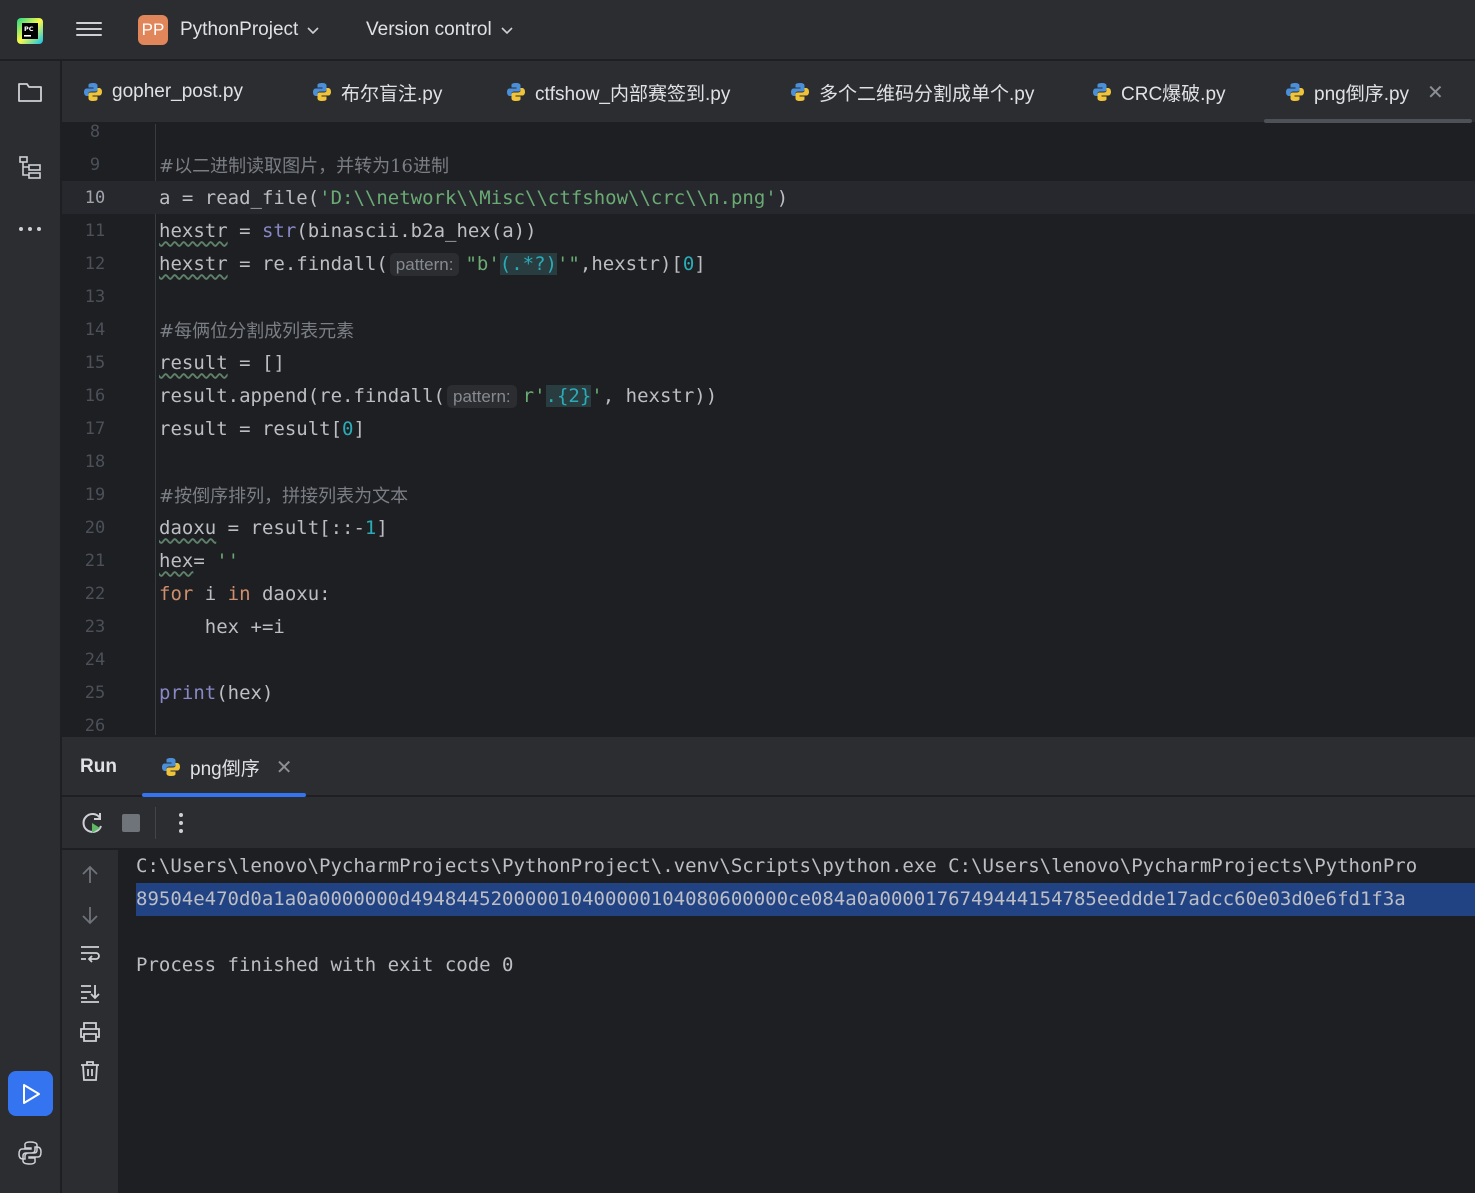 This screenshot has height=1193, width=1475. I want to click on code-variable: result, so click(193, 362).